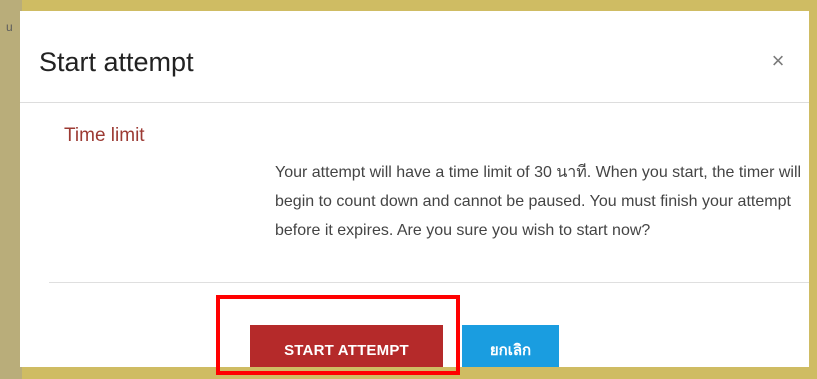 This screenshot has width=817, height=379. I want to click on start-attempt-button: START ATTEMPT, so click(346, 346).